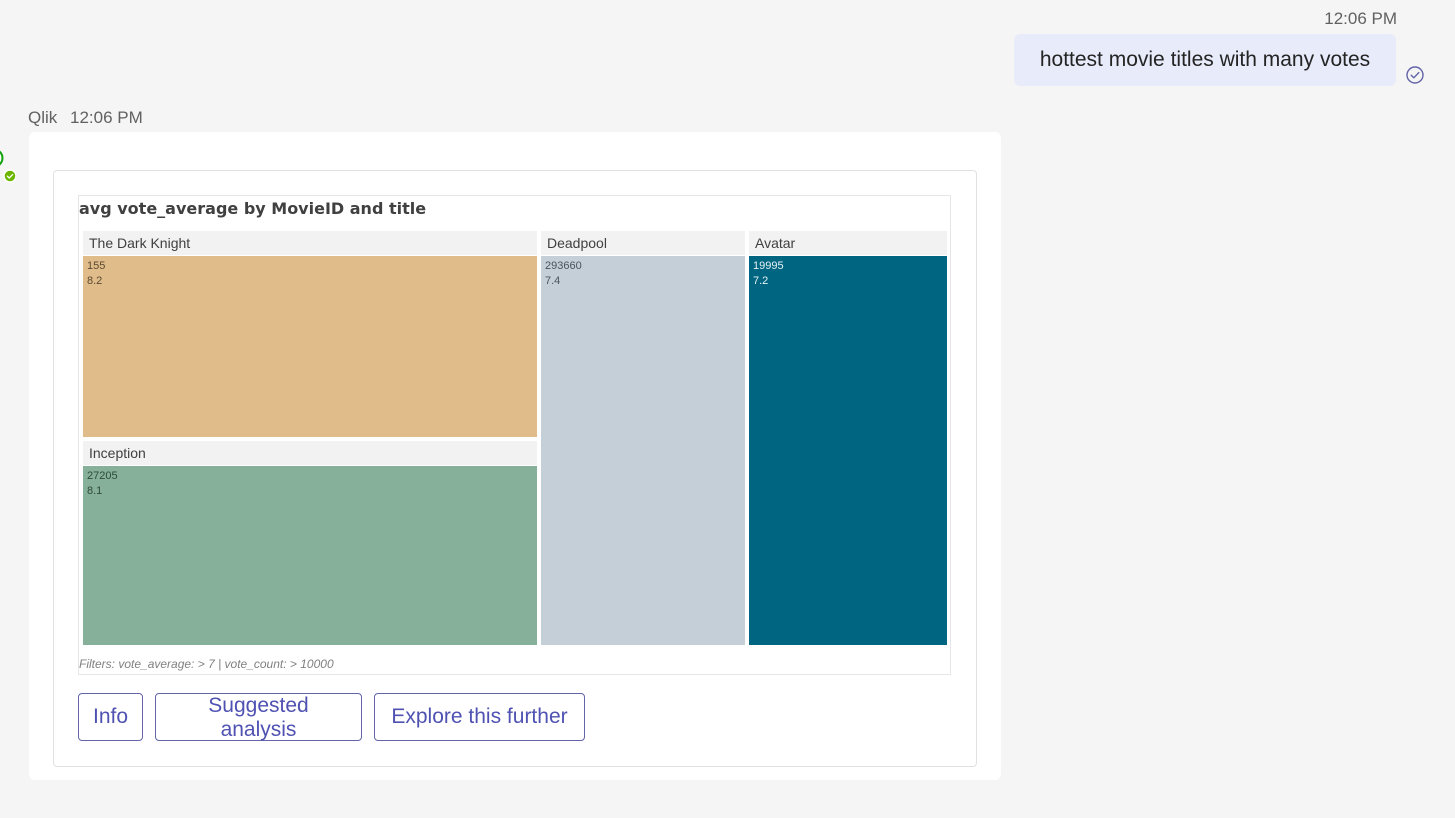 The width and height of the screenshot is (1455, 818). What do you see at coordinates (563, 266) in the screenshot?
I see `cell-movie-id: 293660` at bounding box center [563, 266].